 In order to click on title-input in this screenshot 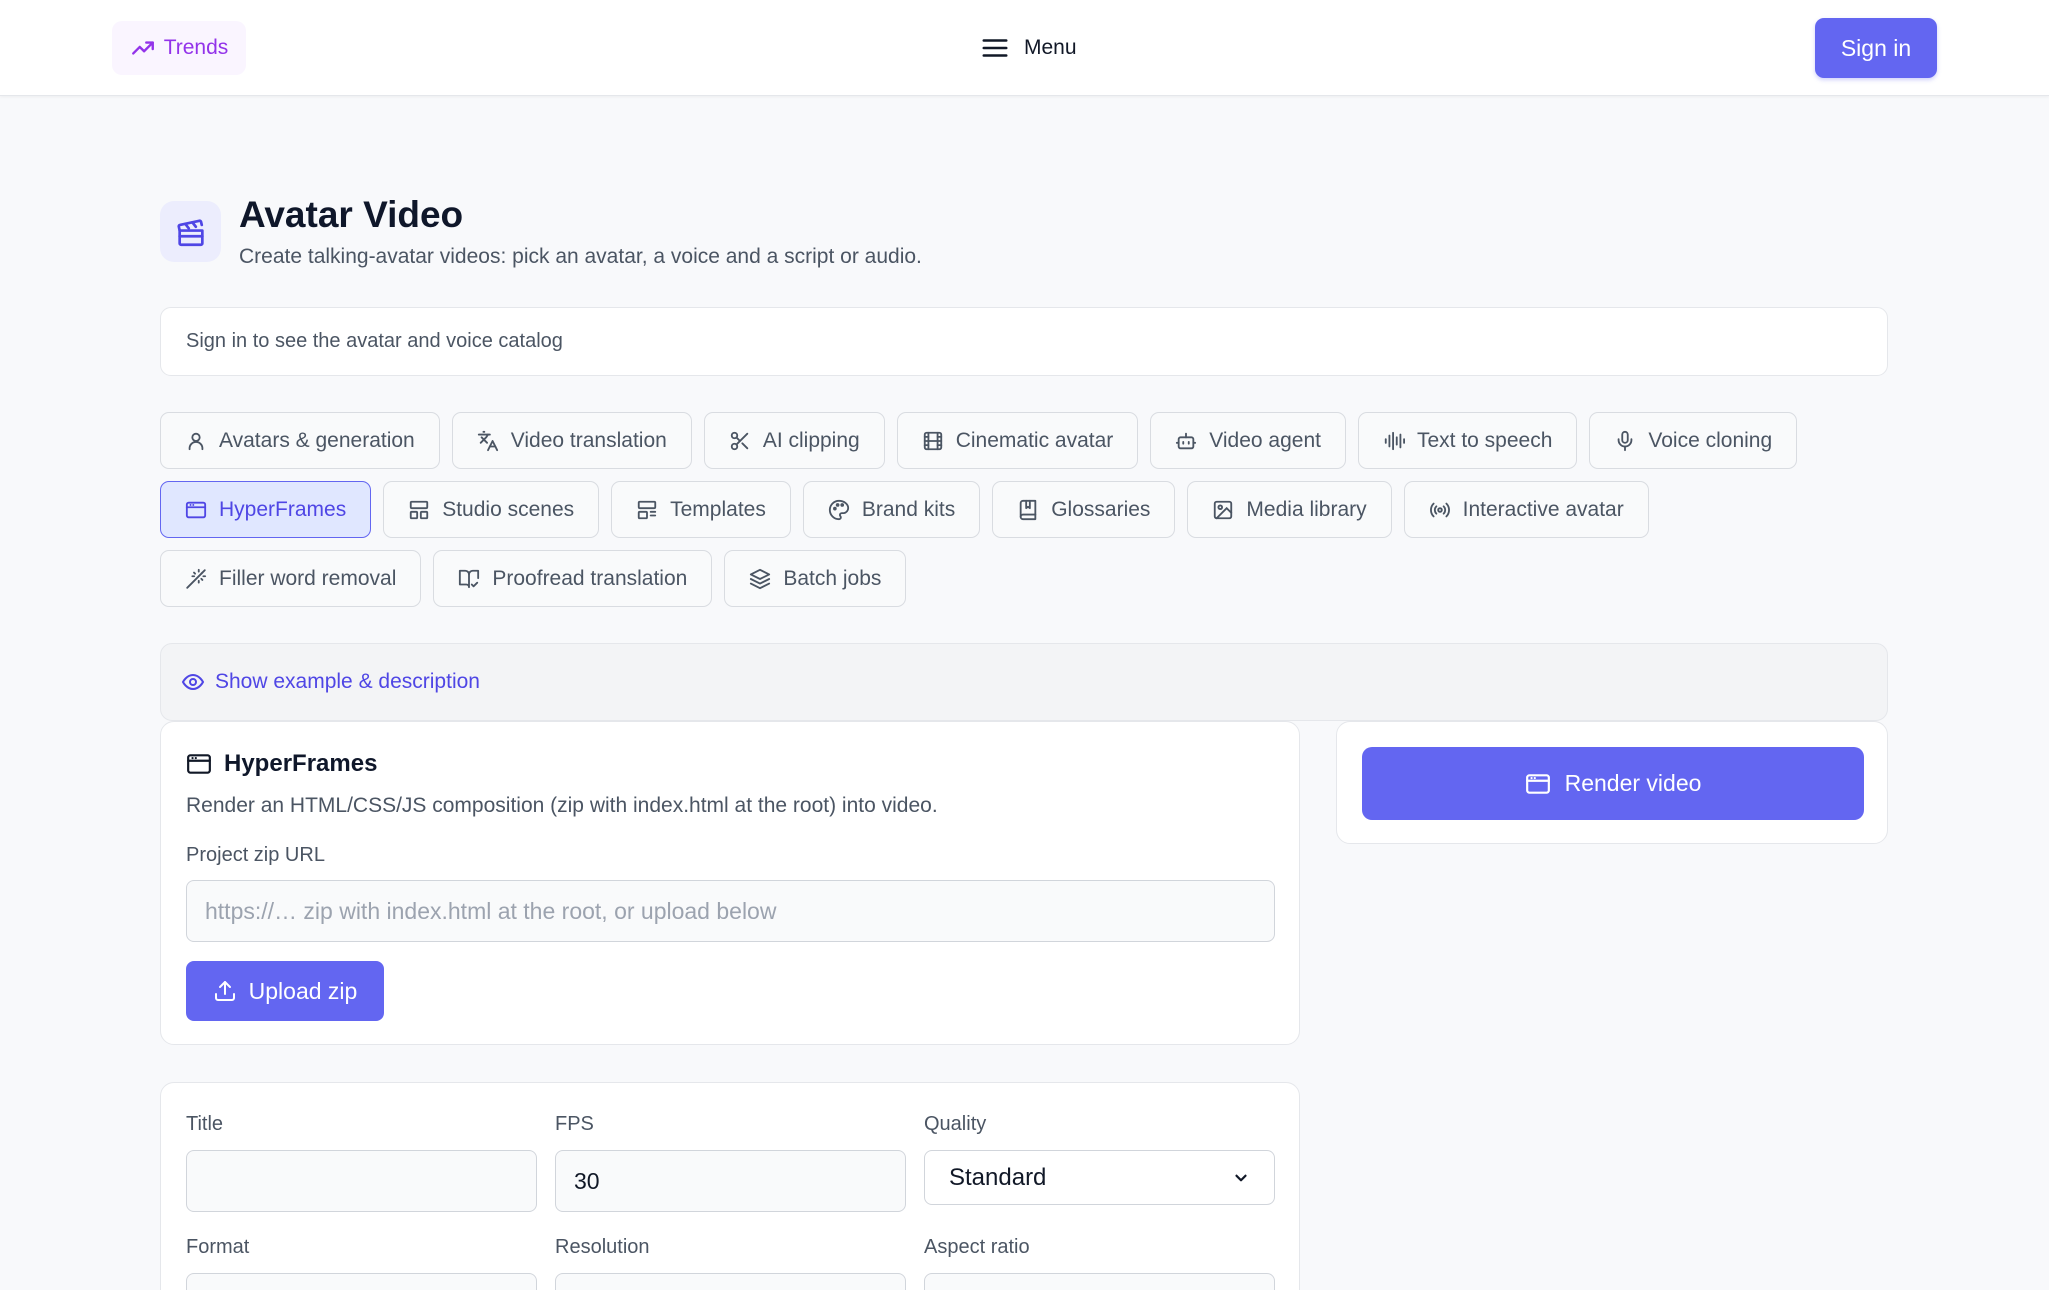, I will do `click(361, 1181)`.